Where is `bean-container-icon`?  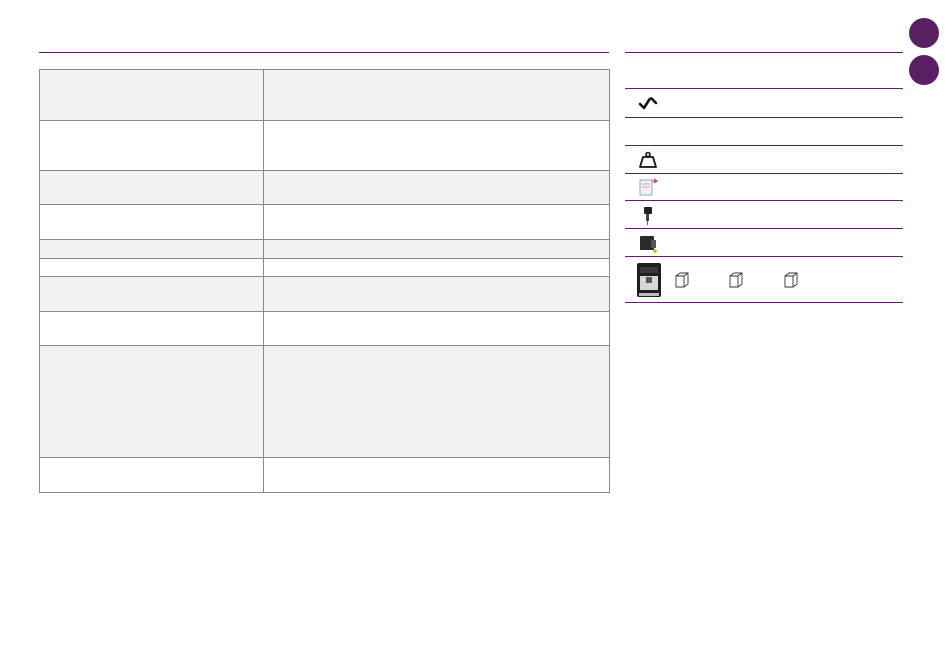
bean-container-icon is located at coordinates (648, 243).